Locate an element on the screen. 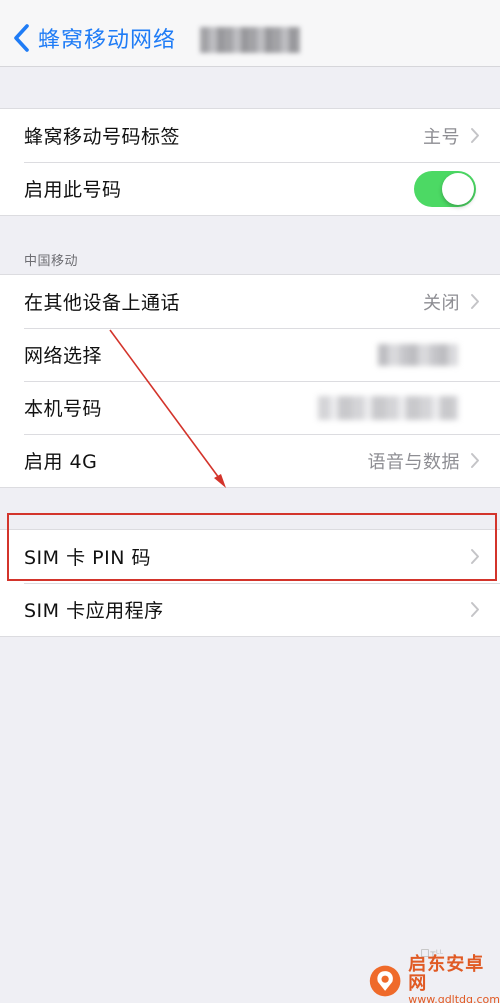 This screenshot has height=1003, width=500. watermark-url: www.qdltdq.com is located at coordinates (454, 997).